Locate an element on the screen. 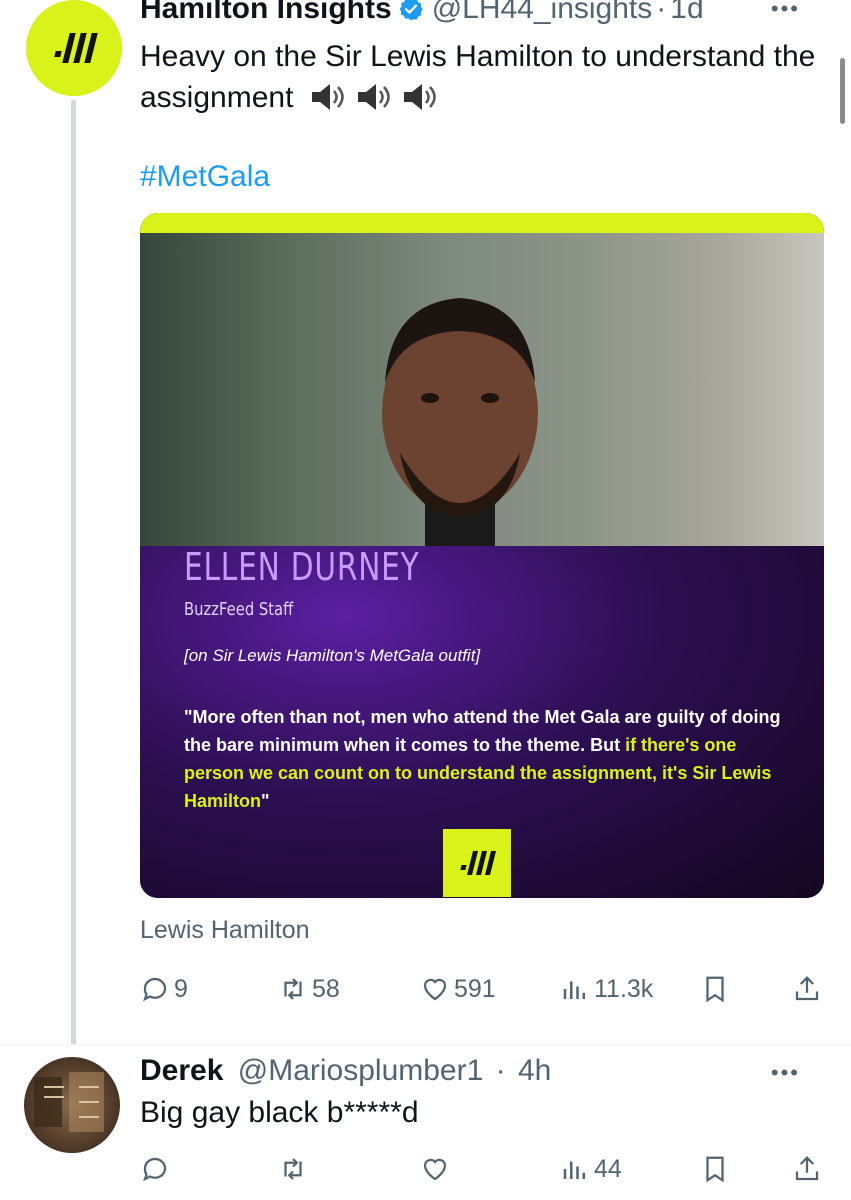 This screenshot has width=851, height=1200. like-button: 591 is located at coordinates (458, 989).